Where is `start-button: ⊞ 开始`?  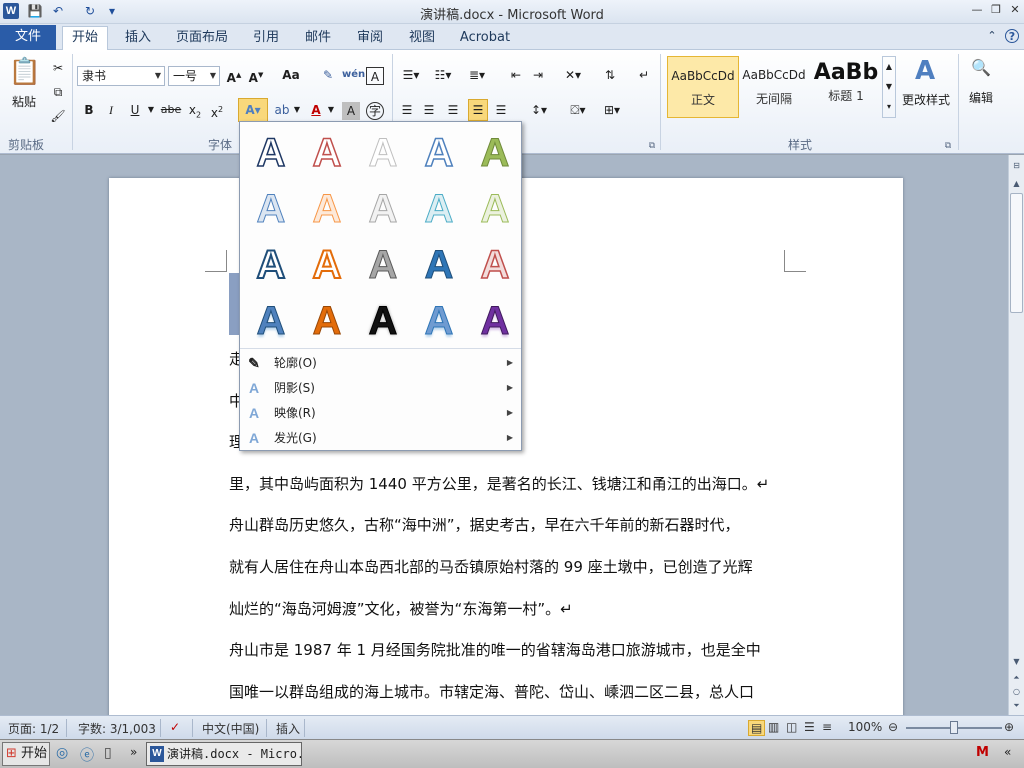 start-button: ⊞ 开始 is located at coordinates (26, 754).